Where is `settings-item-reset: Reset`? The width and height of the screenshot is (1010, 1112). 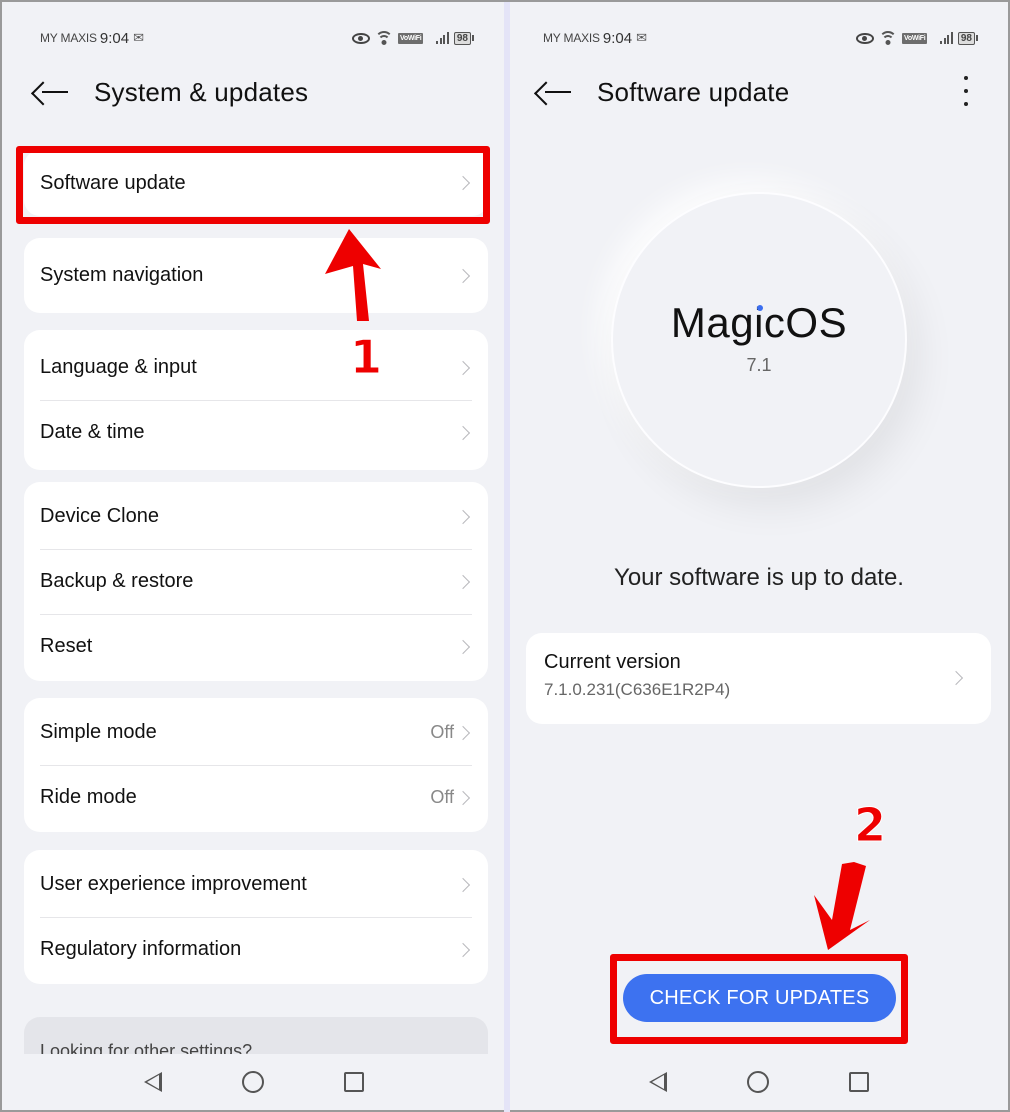
settings-item-reset: Reset is located at coordinates (256, 646).